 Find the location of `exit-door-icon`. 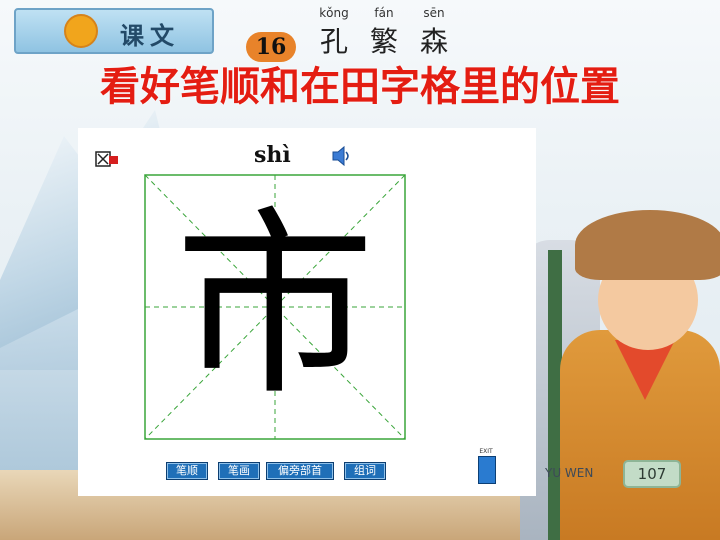

exit-door-icon is located at coordinates (487, 470).